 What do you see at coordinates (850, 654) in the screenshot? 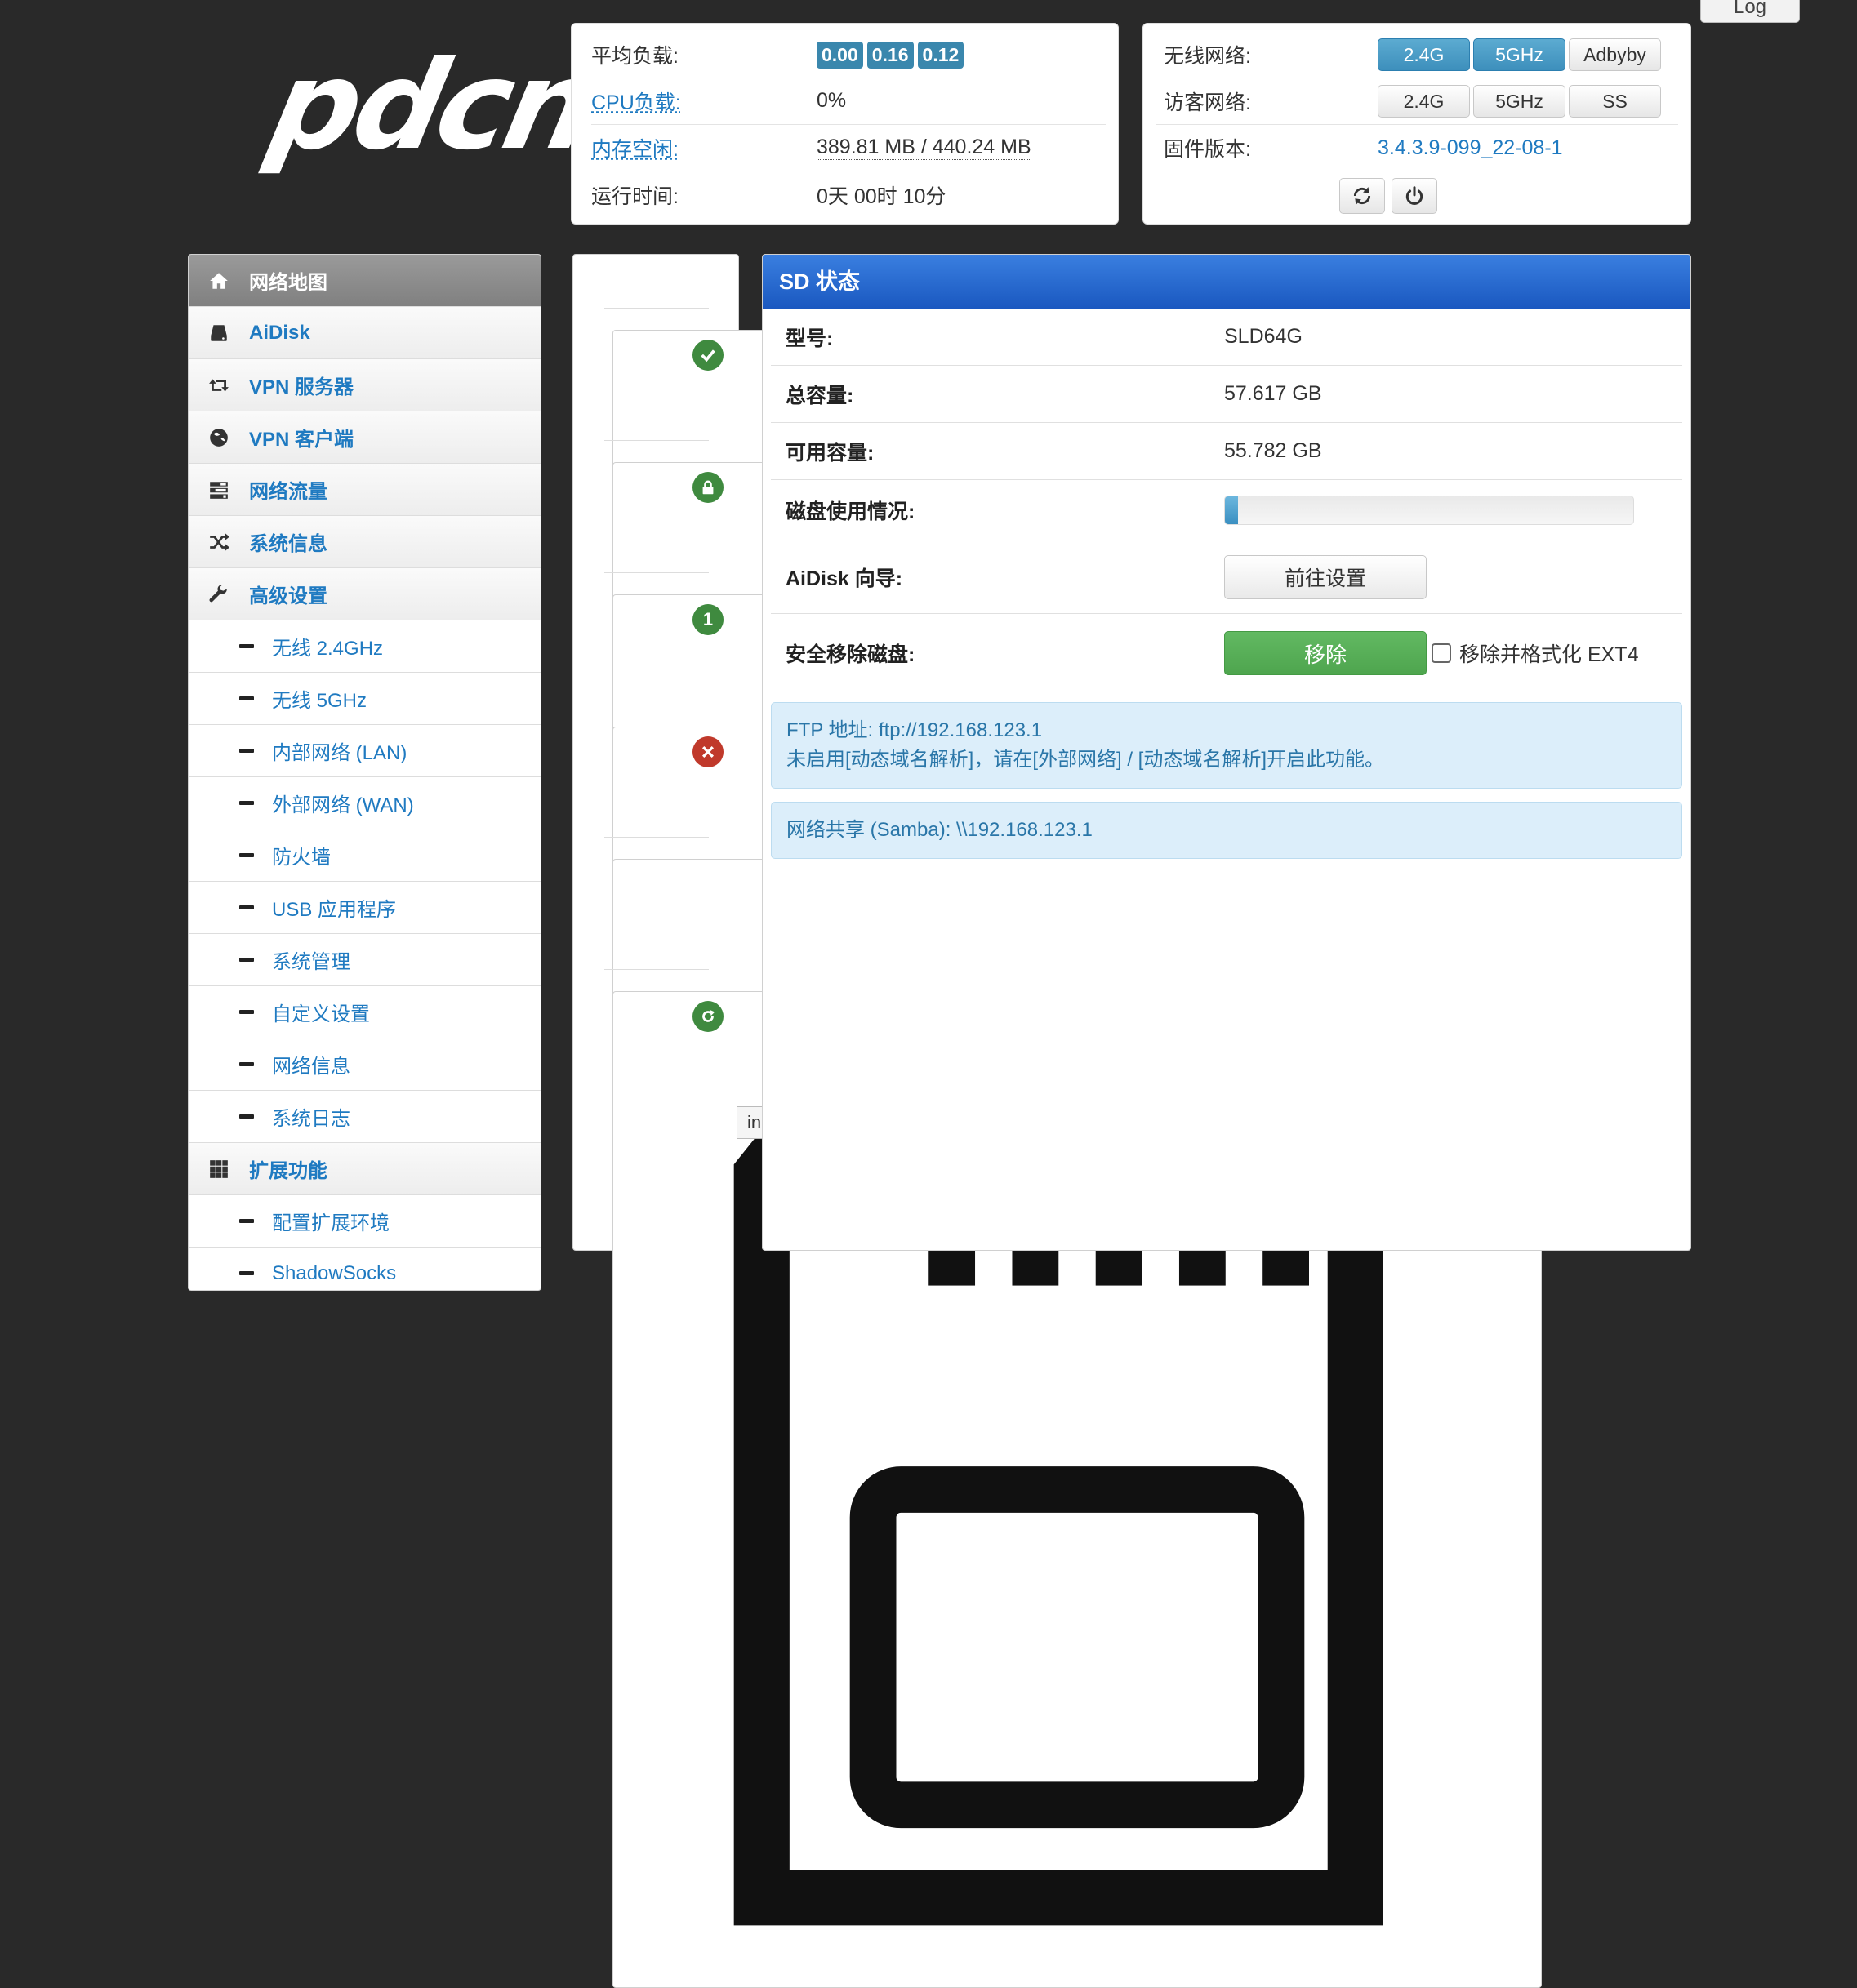
I see `safe-remove-label: 安全移除磁盘:` at bounding box center [850, 654].